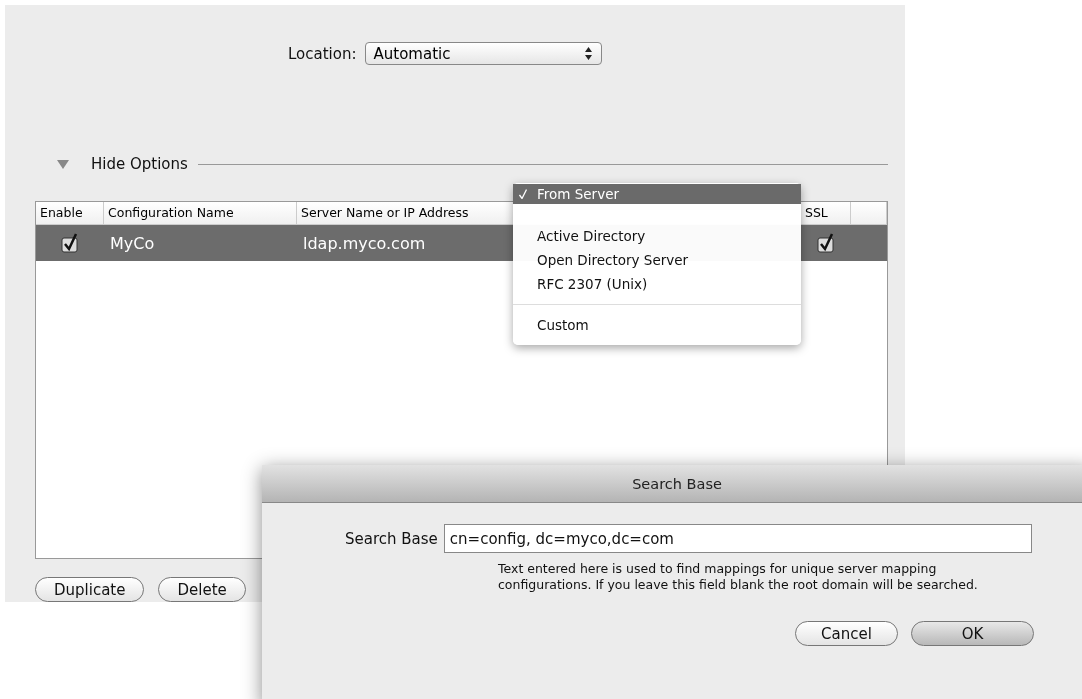 The image size is (1082, 699). What do you see at coordinates (588, 53) in the screenshot?
I see `stepper-icon` at bounding box center [588, 53].